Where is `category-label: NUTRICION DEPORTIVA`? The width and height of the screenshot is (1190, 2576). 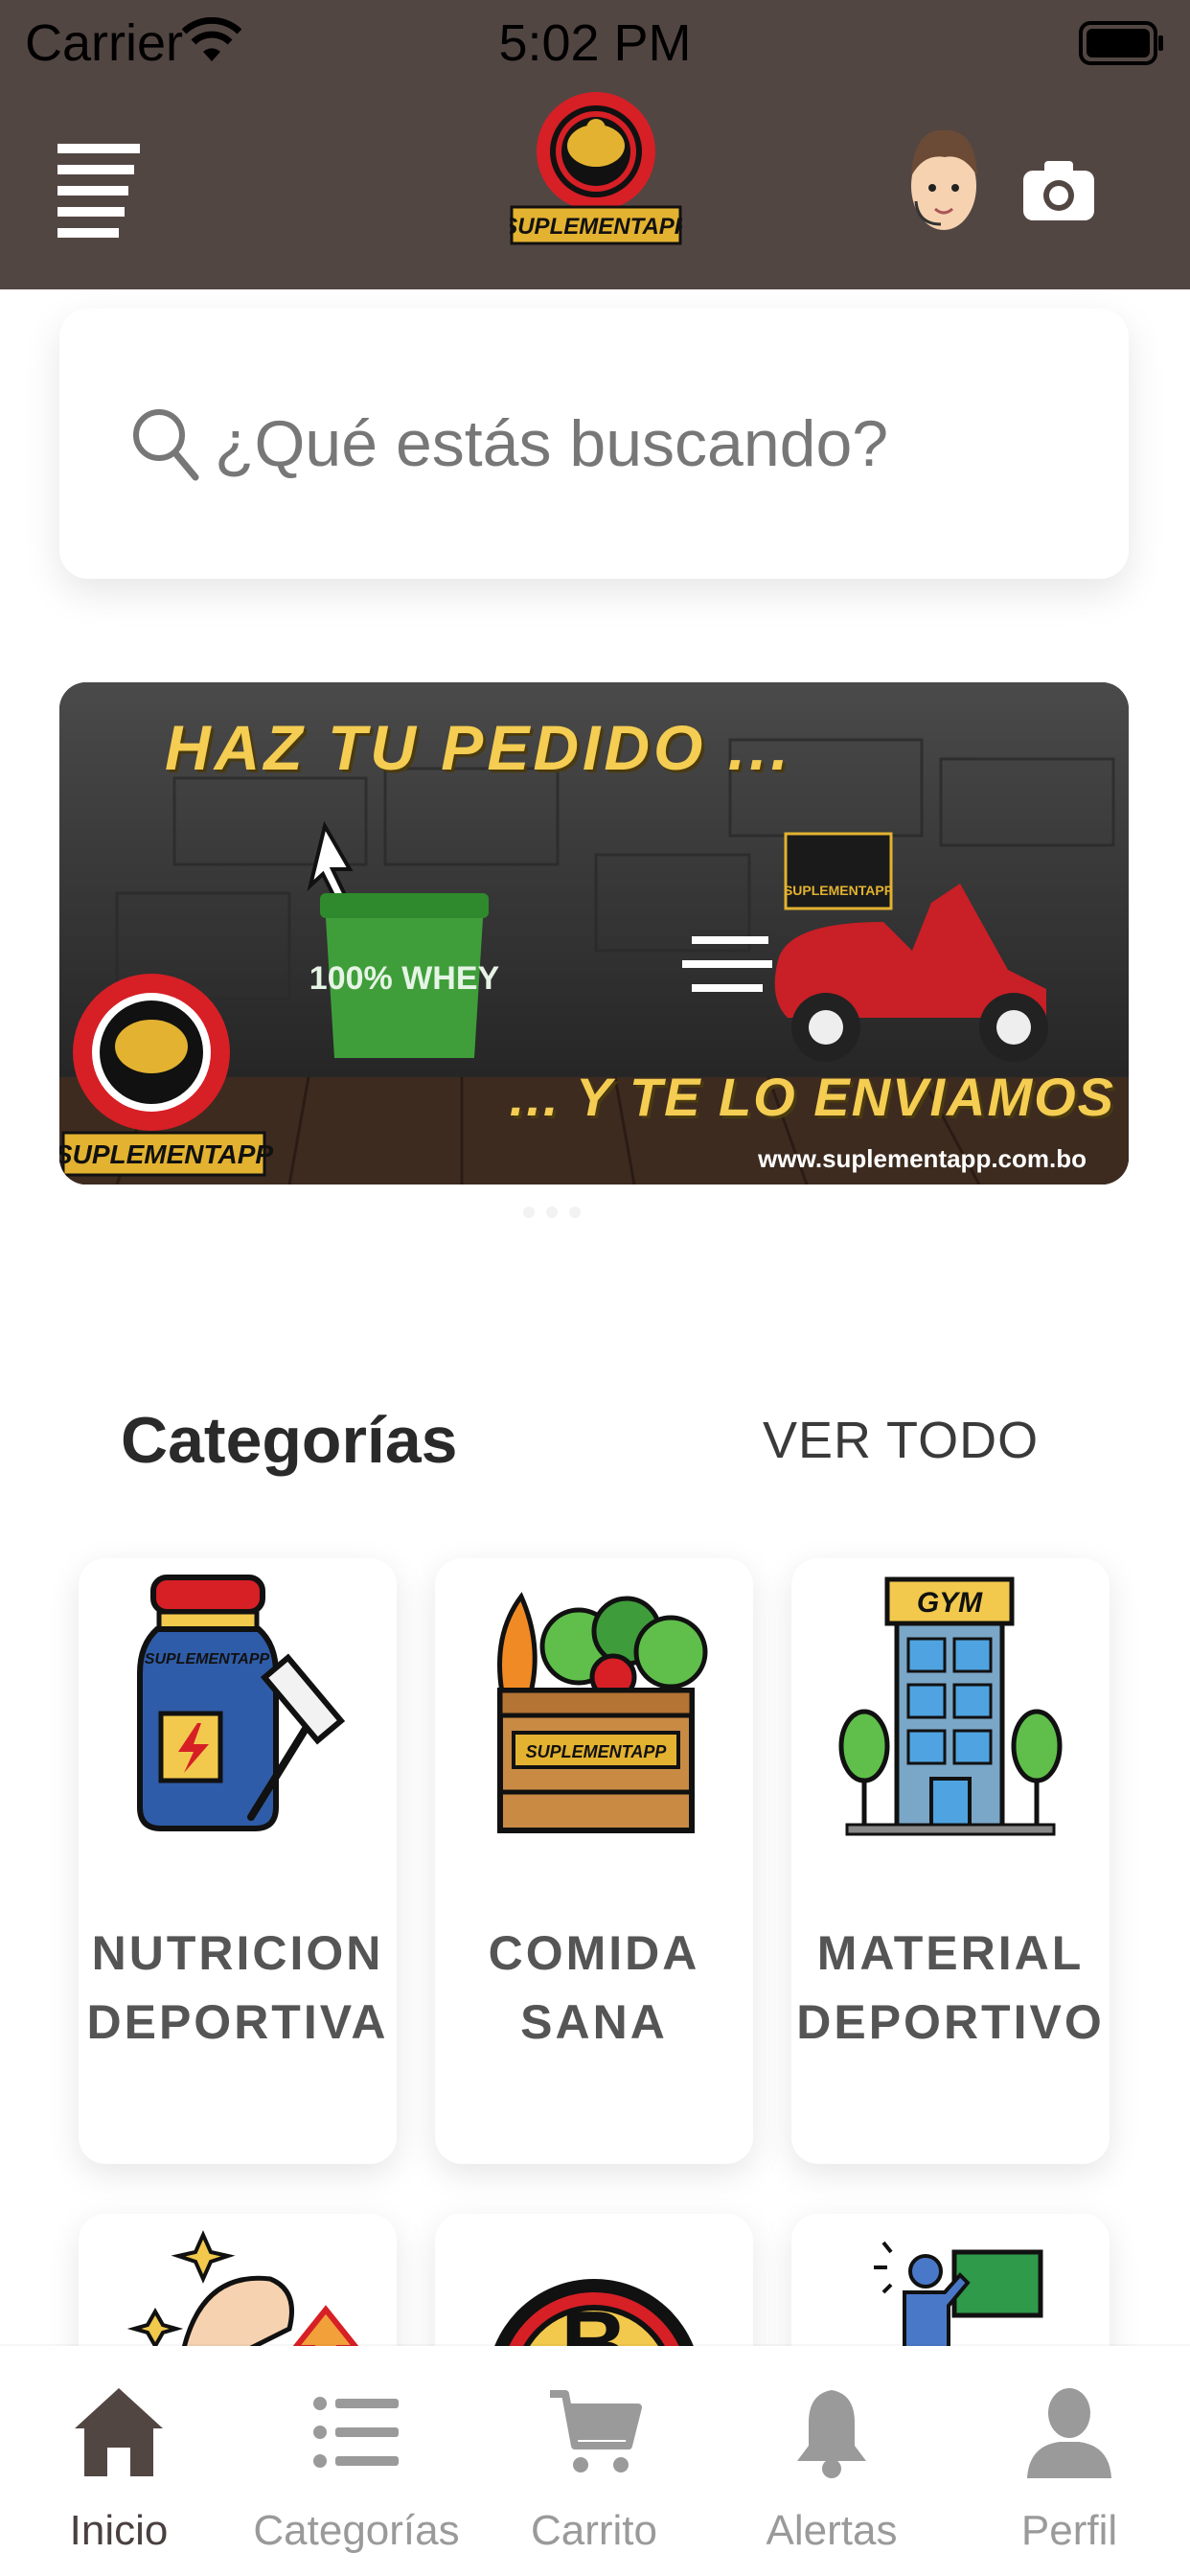 category-label: NUTRICION DEPORTIVA is located at coordinates (238, 1988).